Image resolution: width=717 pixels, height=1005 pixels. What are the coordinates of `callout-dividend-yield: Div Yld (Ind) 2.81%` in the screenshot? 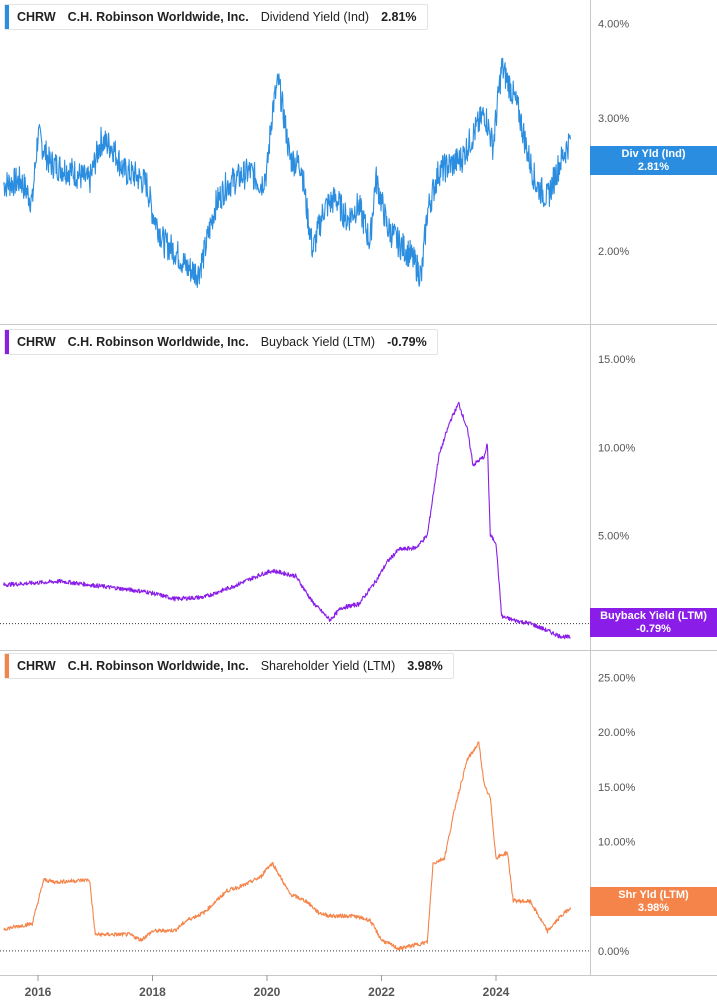 It's located at (653, 160).